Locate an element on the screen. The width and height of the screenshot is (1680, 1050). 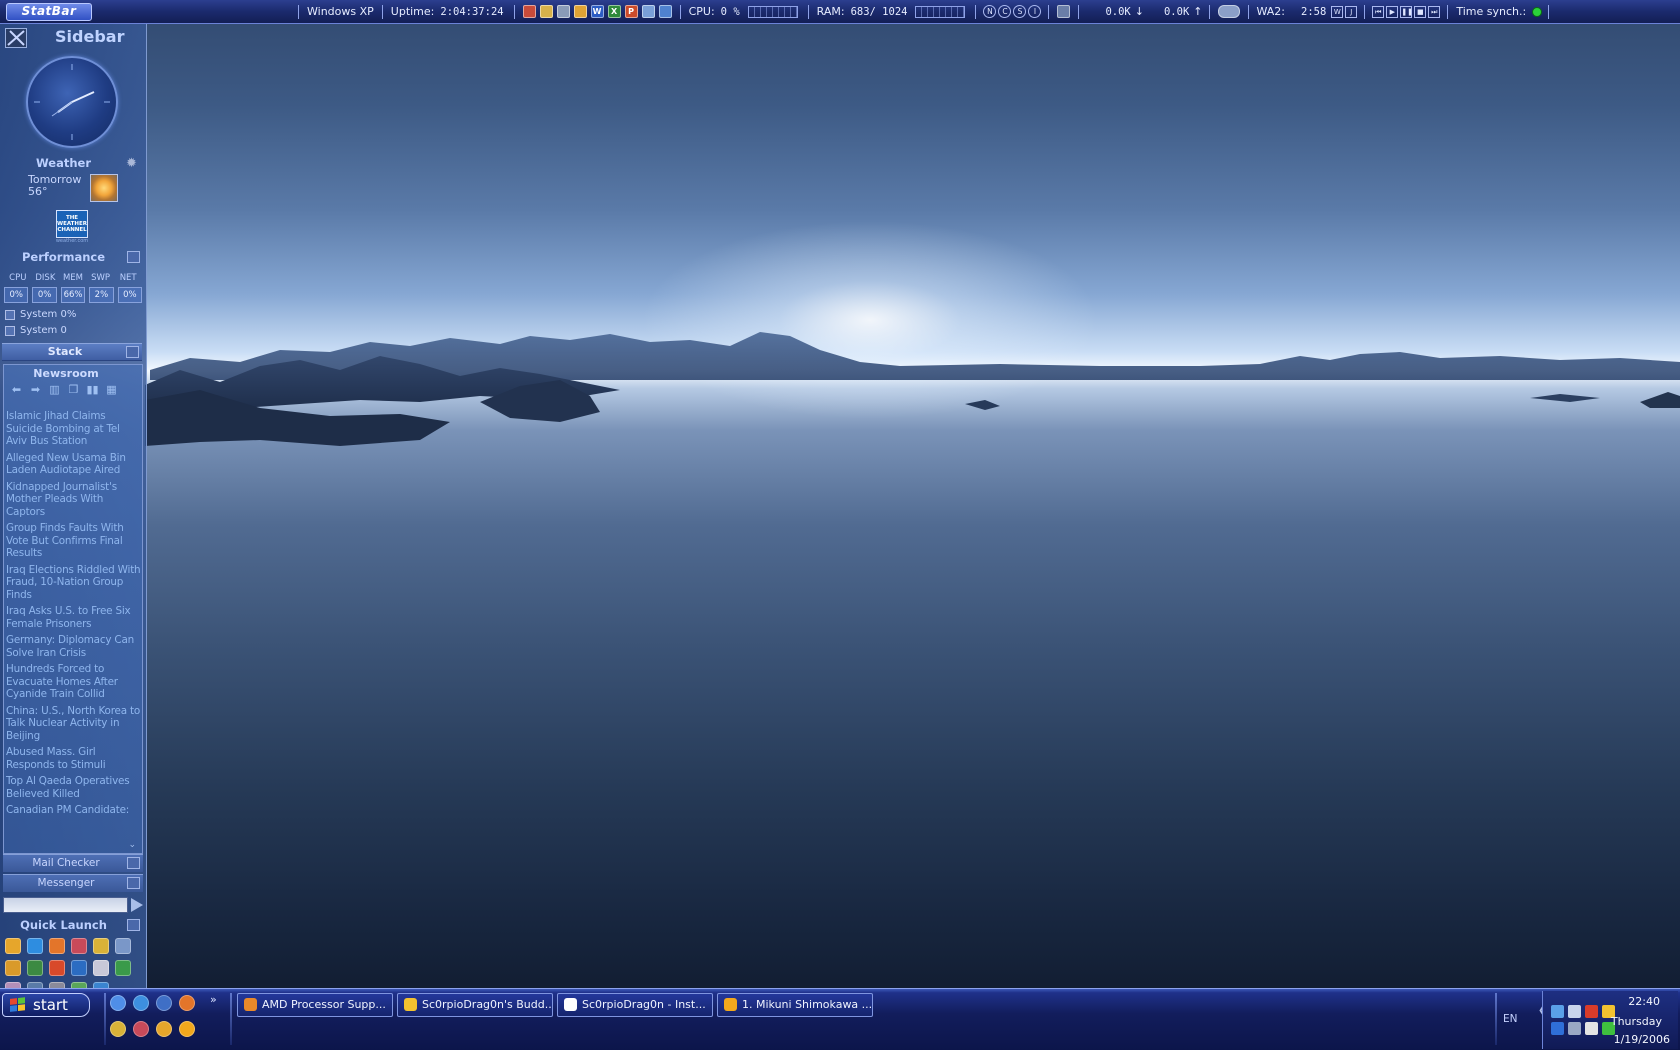
winamp-lightning-icon is located at coordinates (187, 1029).